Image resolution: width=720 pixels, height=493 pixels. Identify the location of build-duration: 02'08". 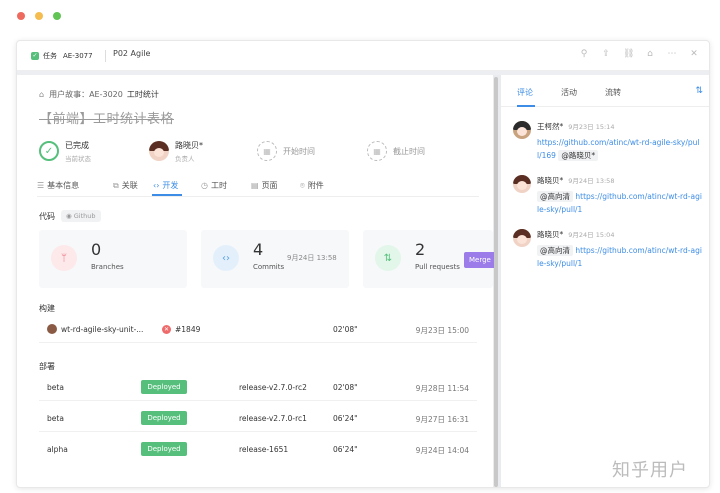
(345, 329).